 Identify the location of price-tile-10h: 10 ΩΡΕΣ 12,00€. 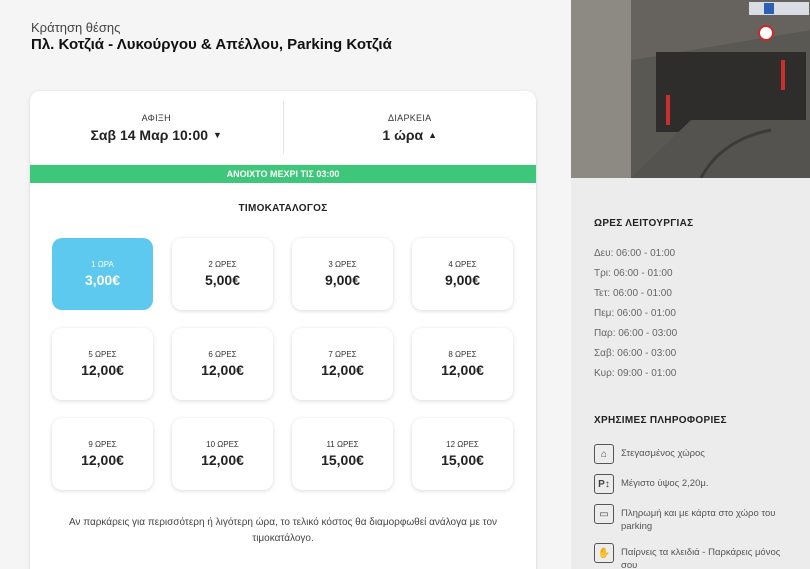
(222, 454).